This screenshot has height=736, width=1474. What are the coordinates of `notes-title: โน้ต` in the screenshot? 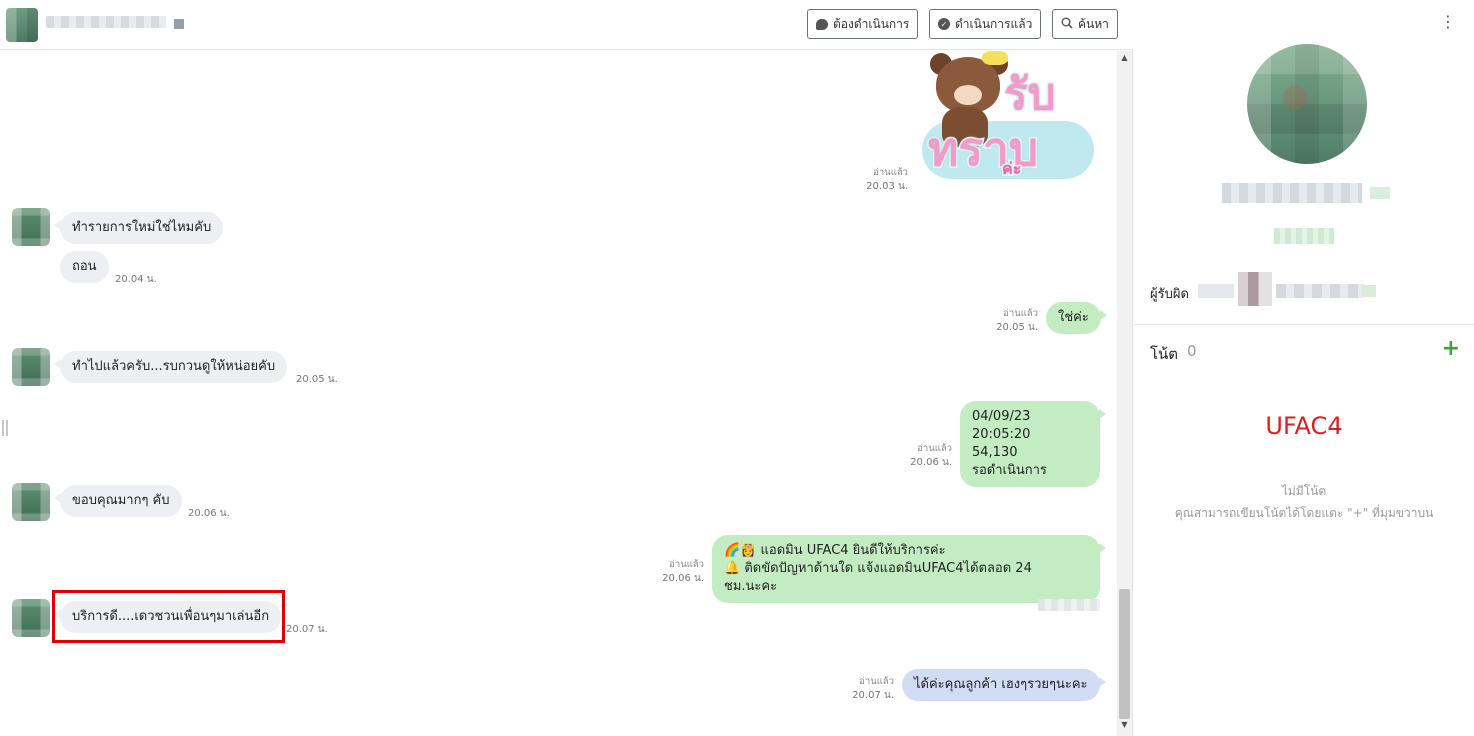 It's located at (1164, 354).